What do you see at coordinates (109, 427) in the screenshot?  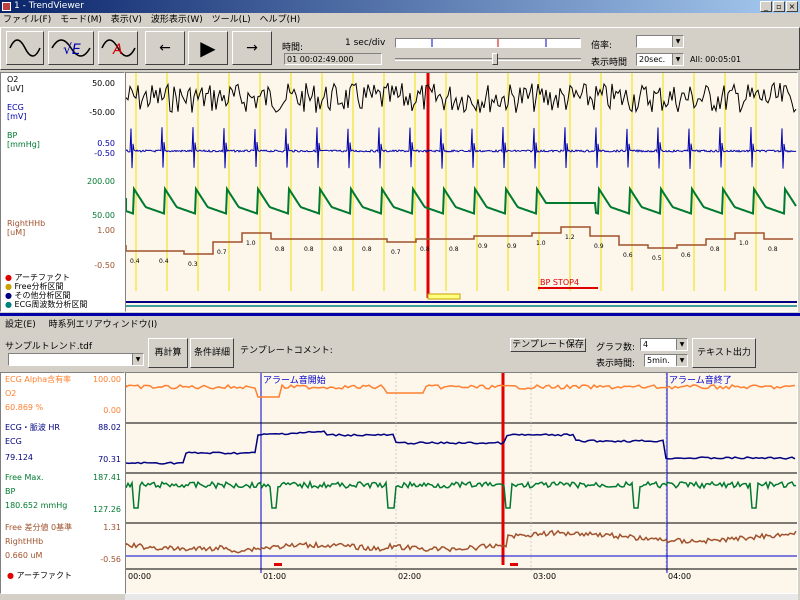 I see `tick: 88.02` at bounding box center [109, 427].